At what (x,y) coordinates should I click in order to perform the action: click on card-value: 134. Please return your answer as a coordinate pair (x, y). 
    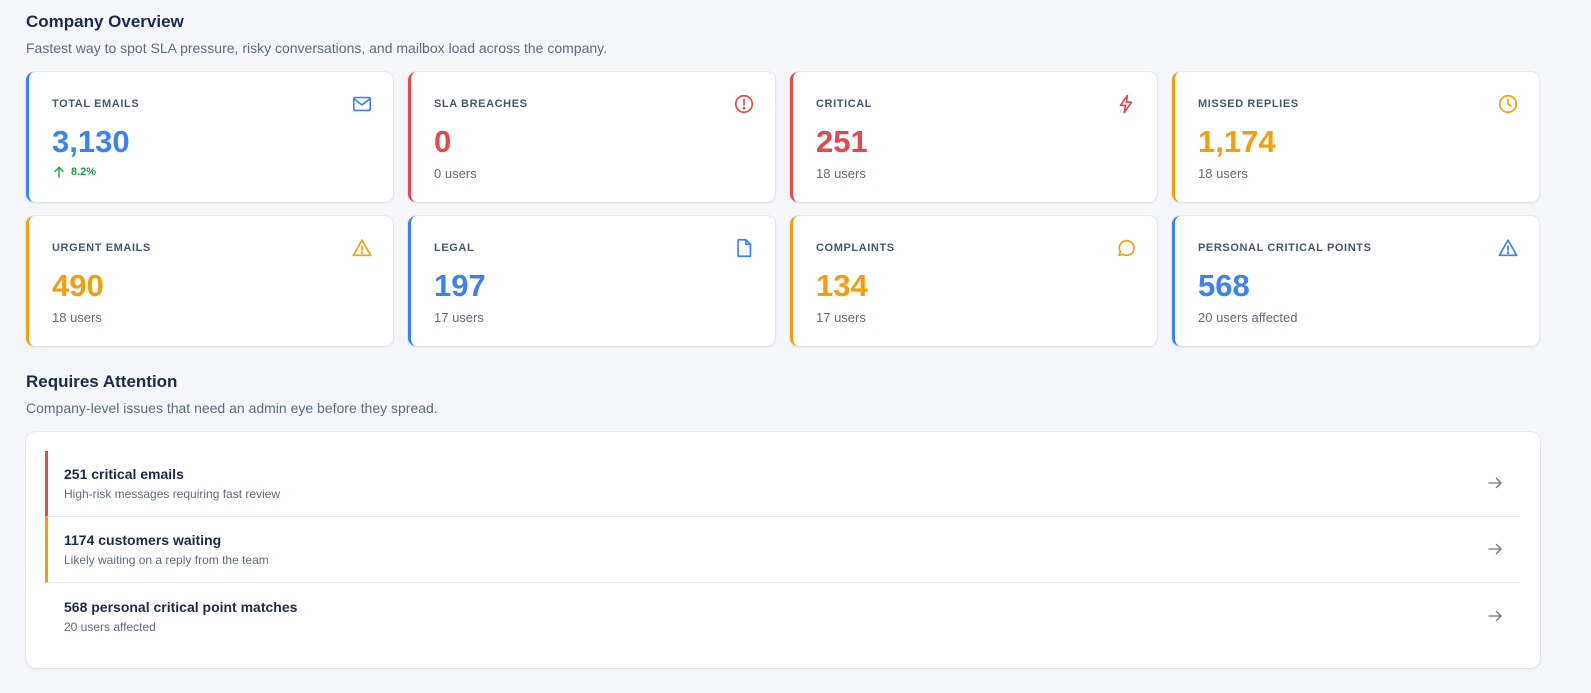
    Looking at the image, I should click on (842, 285).